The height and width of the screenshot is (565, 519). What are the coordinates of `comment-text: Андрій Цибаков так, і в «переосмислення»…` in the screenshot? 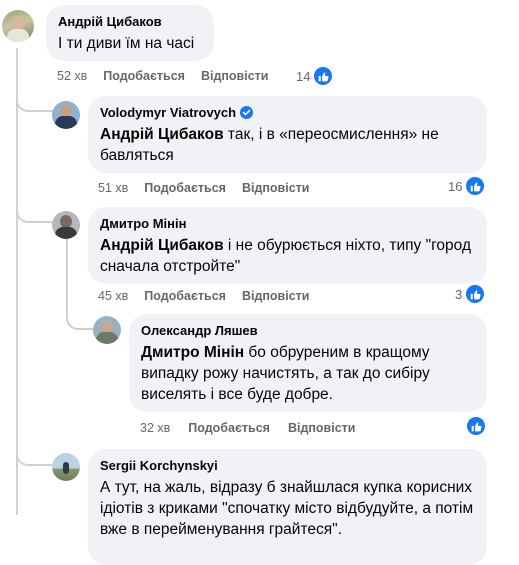 It's located at (269, 145).